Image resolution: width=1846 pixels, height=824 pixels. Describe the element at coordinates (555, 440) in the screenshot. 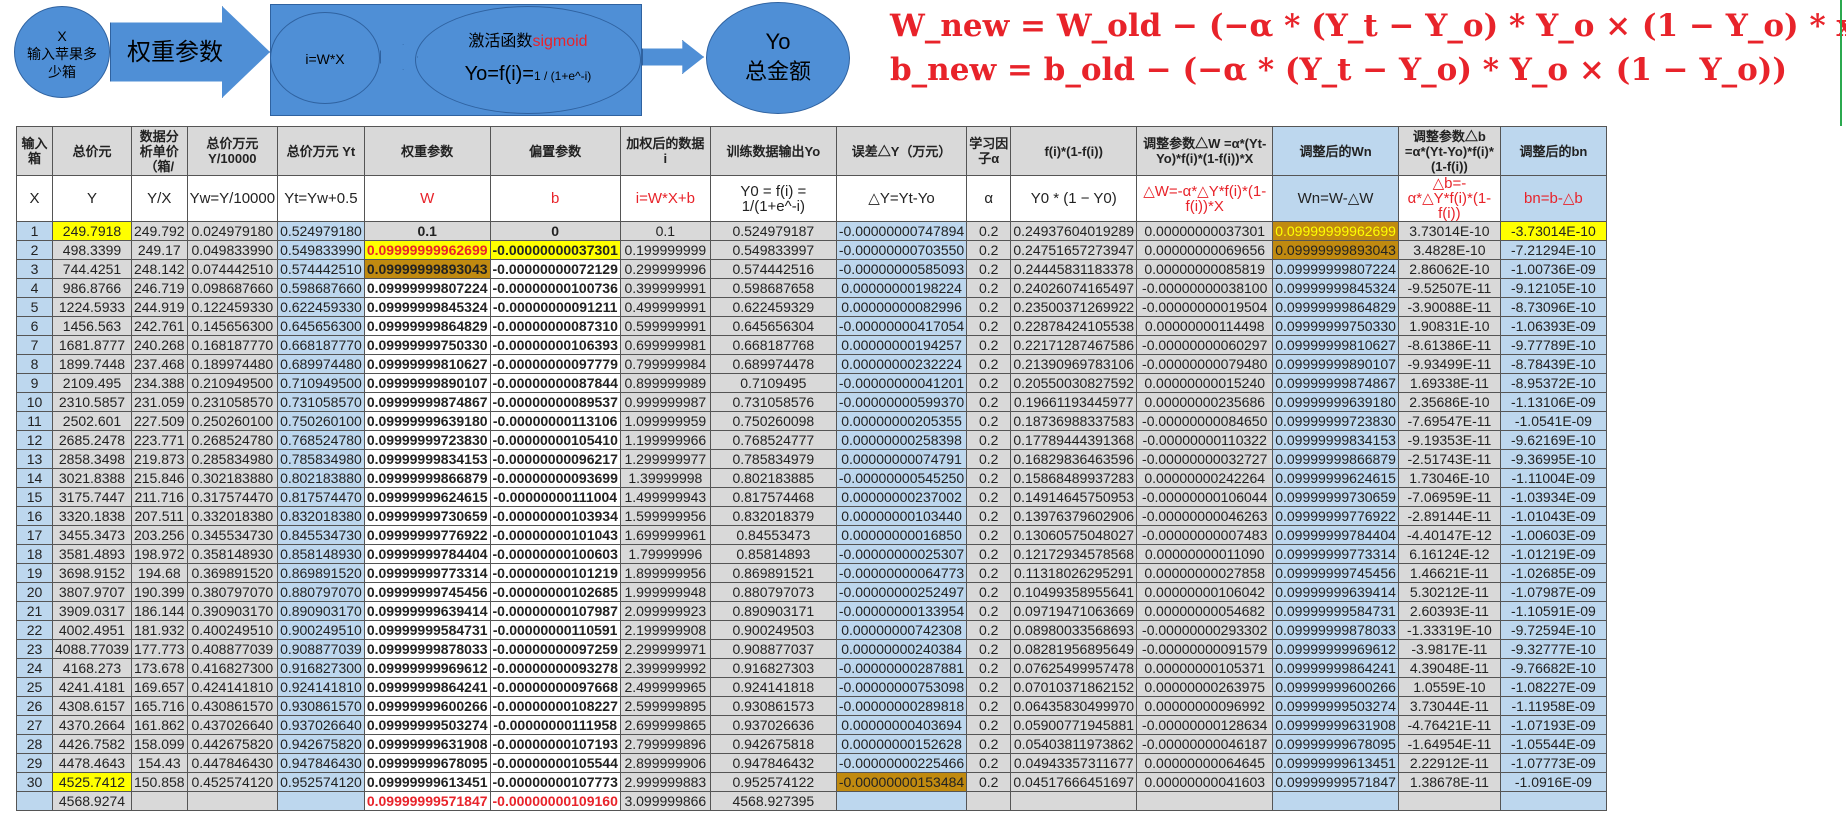

I see `table-cell: -0.00000000105410` at that location.